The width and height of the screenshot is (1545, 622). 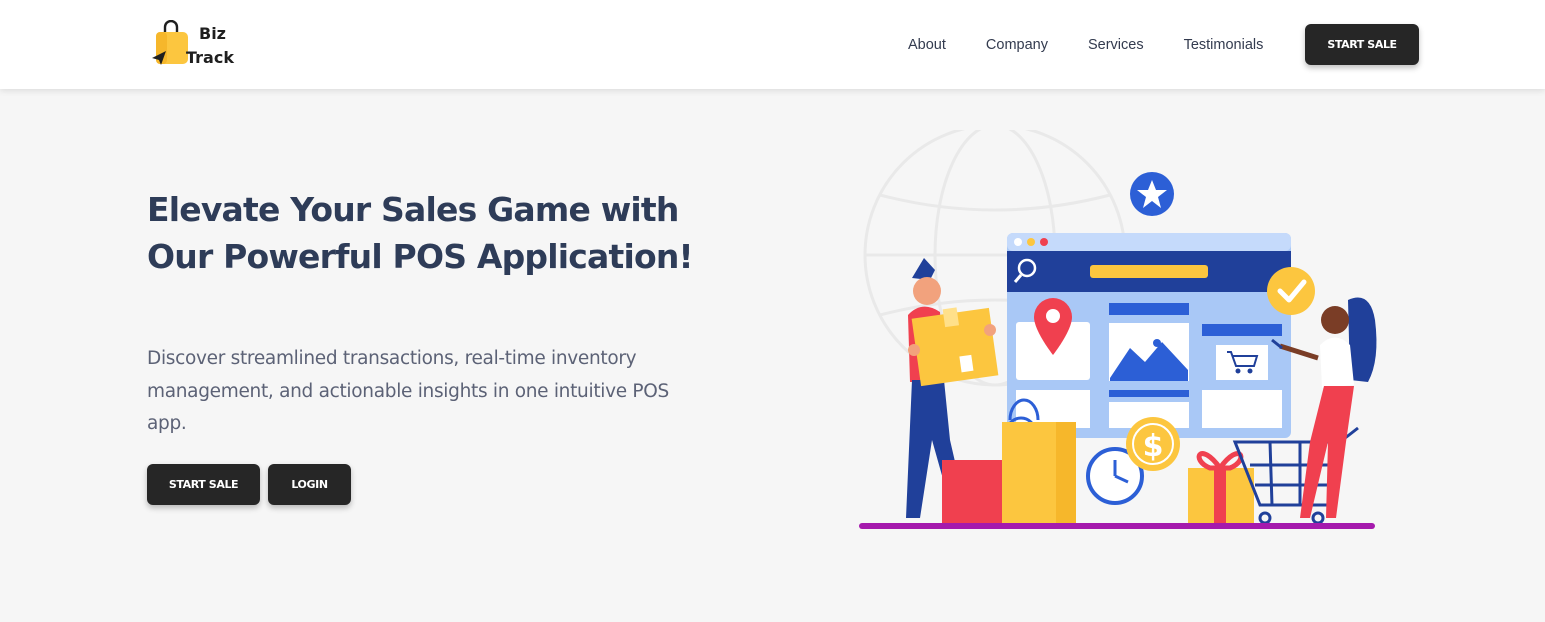 What do you see at coordinates (210, 57) in the screenshot?
I see `brand-name-line2: Track` at bounding box center [210, 57].